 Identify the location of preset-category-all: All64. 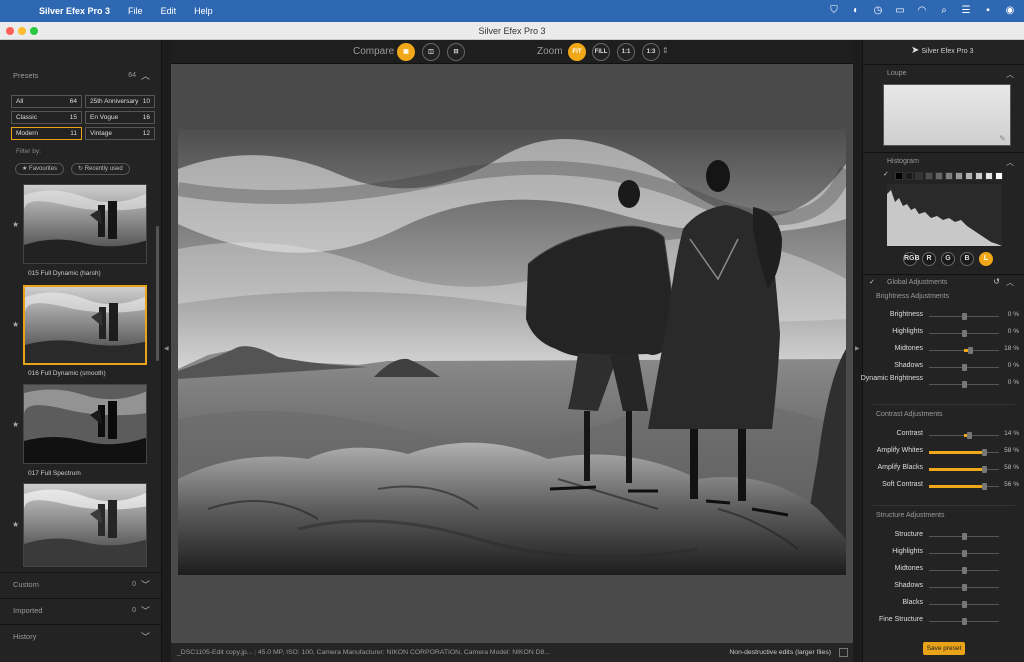
(46, 101).